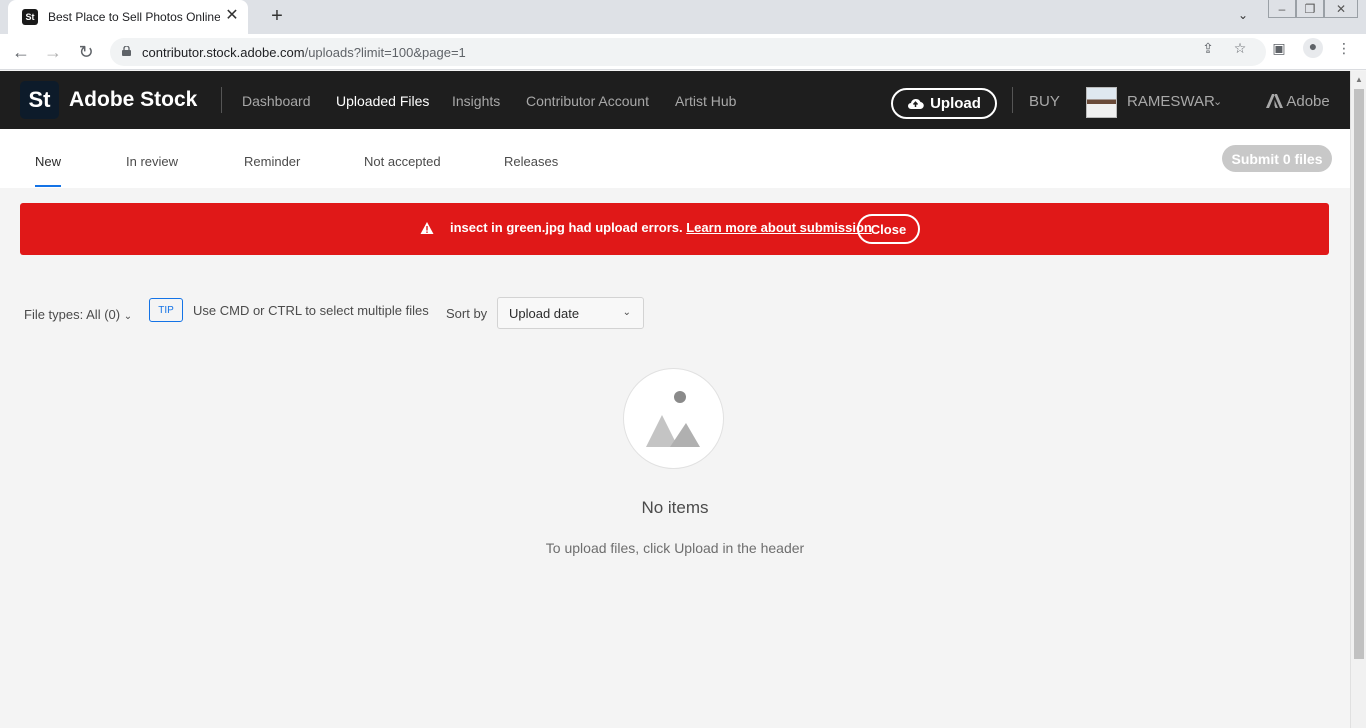  What do you see at coordinates (888, 229) in the screenshot?
I see `close-banner-button: Close` at bounding box center [888, 229].